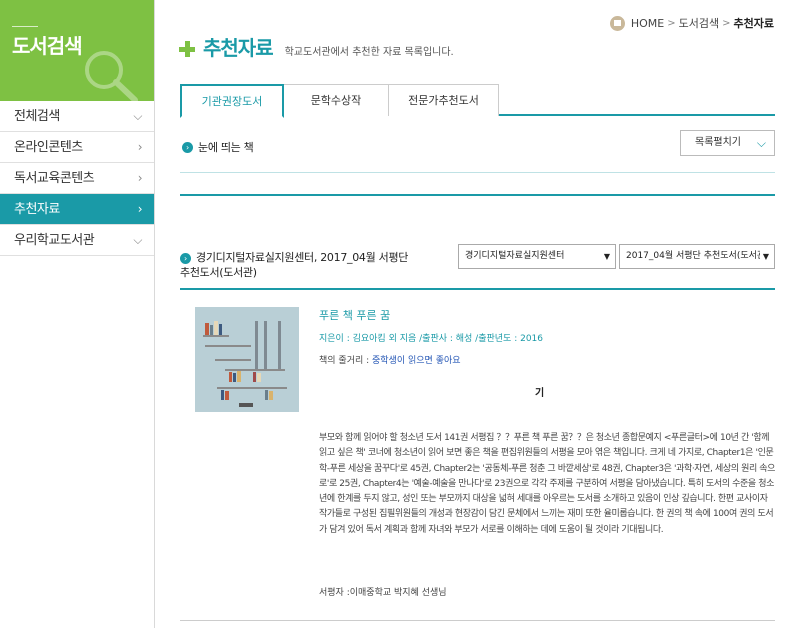  What do you see at coordinates (515, 256) in the screenshot?
I see `institution-select-value: 경기디지털자료실지원센터` at bounding box center [515, 256].